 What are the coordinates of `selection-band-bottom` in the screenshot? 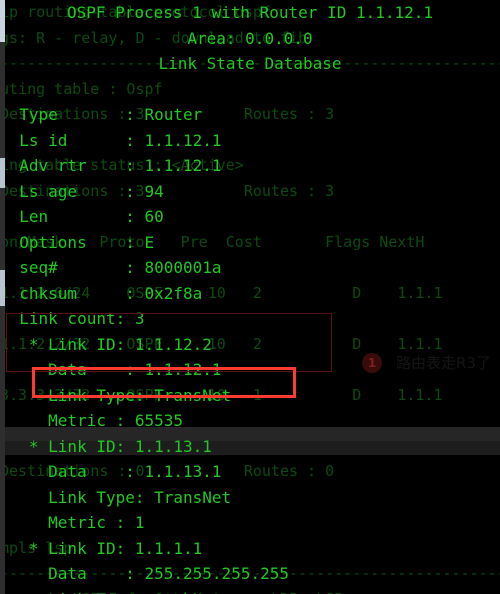 It's located at (250, 448).